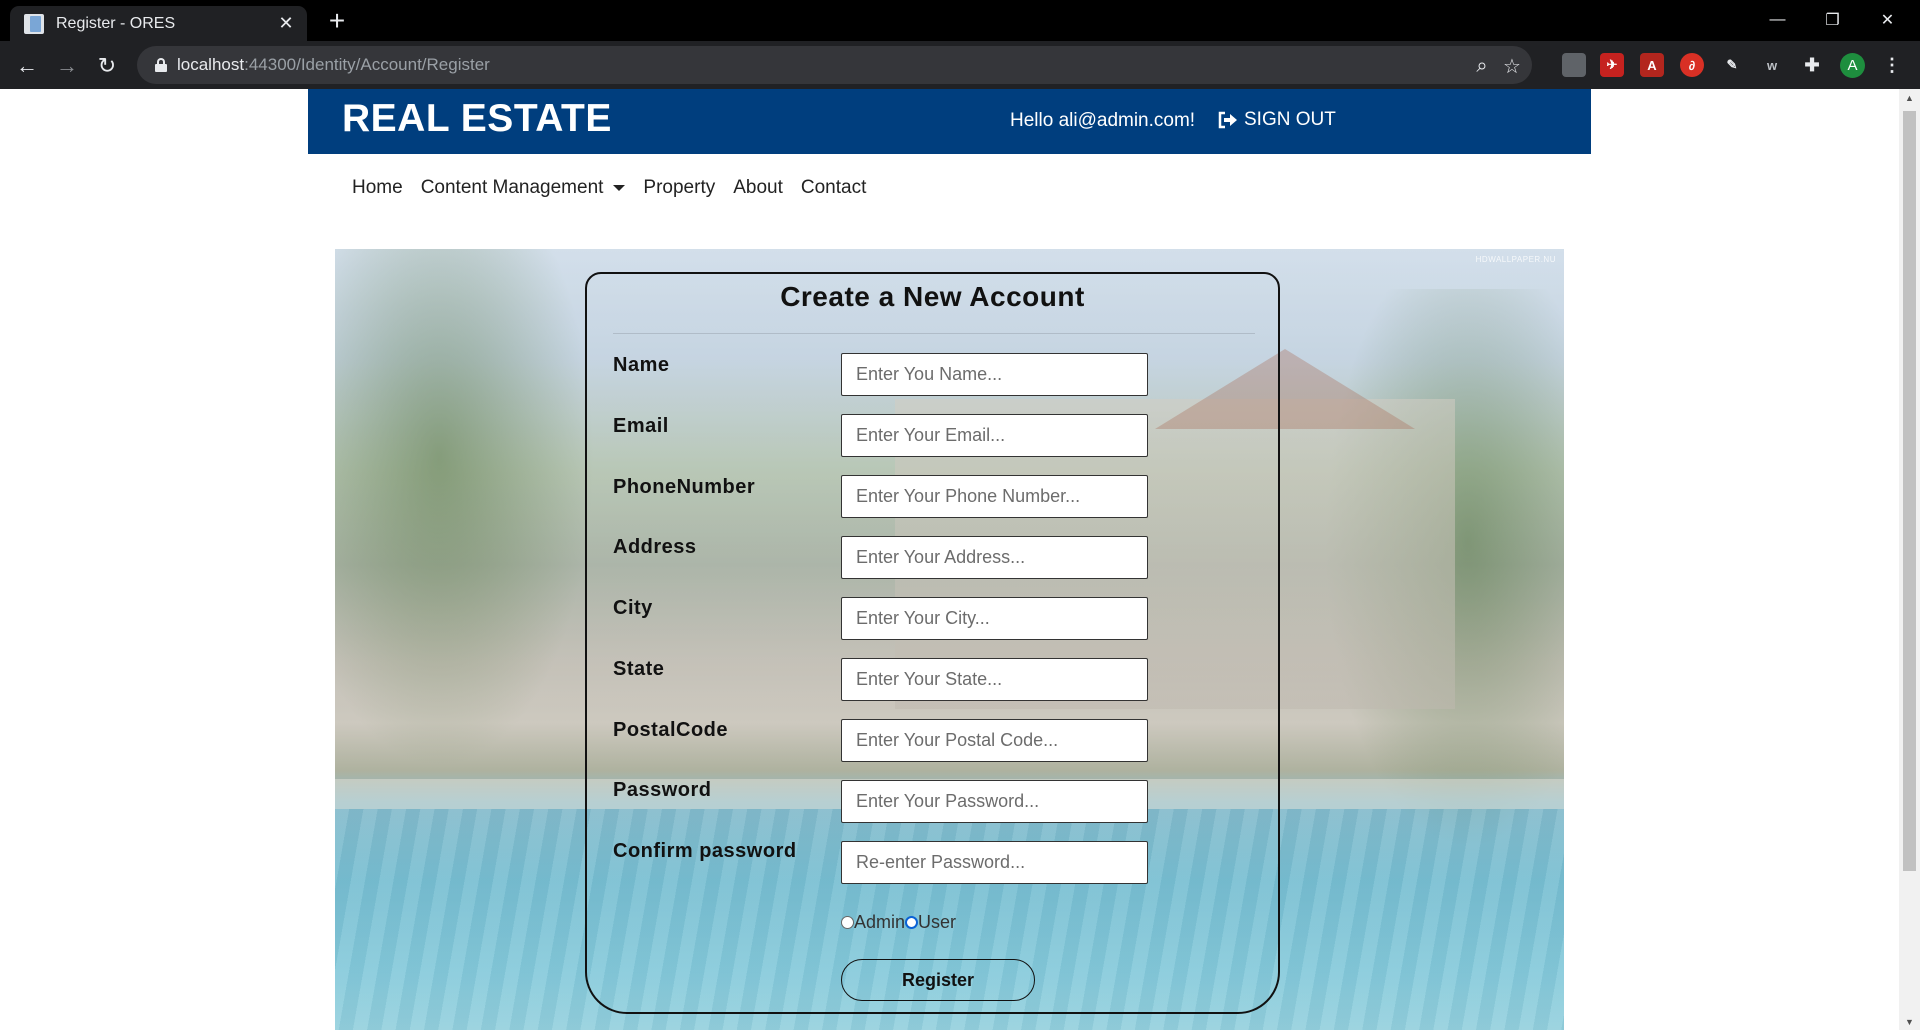  Describe the element at coordinates (465, 509) in the screenshot. I see `palm-trees-left` at that location.